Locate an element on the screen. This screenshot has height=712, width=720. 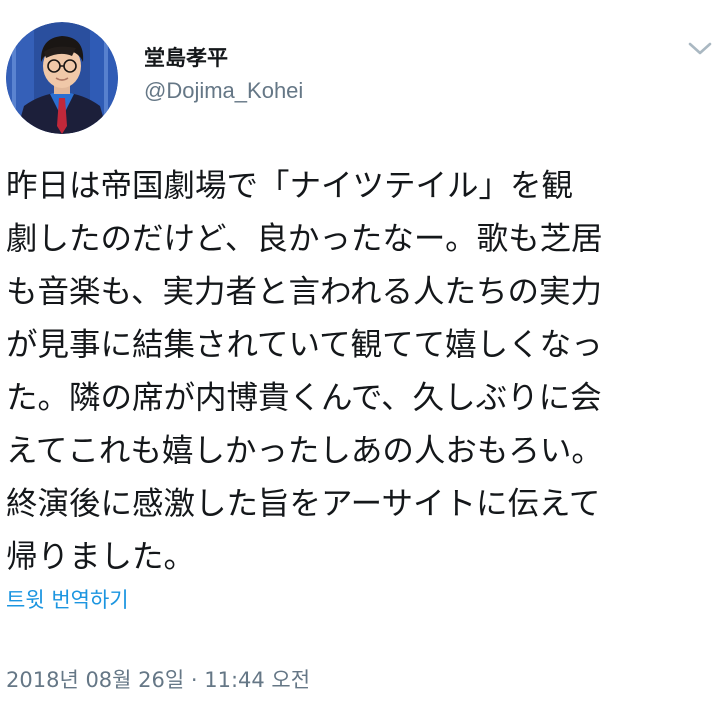
profile-photo-avatar-icon is located at coordinates (62, 78).